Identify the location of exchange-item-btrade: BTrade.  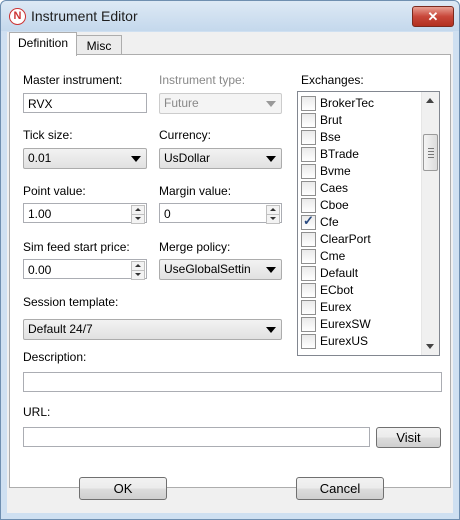
(361, 154).